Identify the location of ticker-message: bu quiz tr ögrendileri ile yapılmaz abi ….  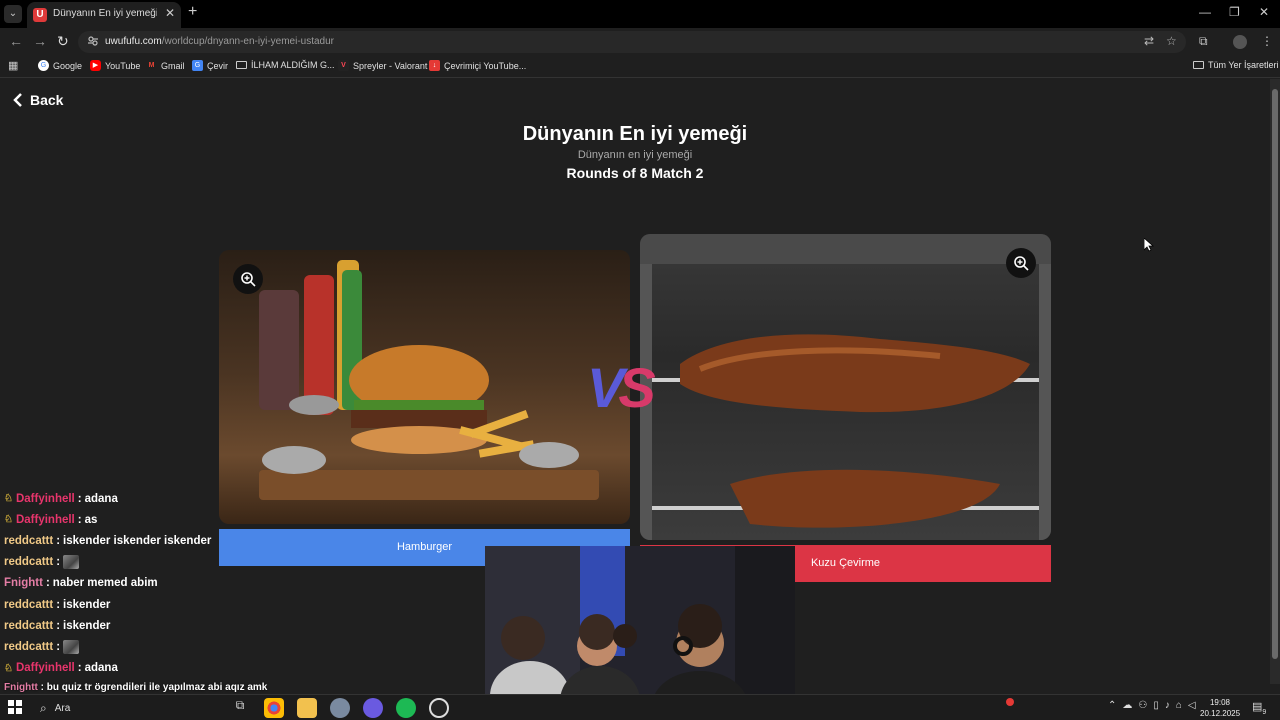
(157, 687).